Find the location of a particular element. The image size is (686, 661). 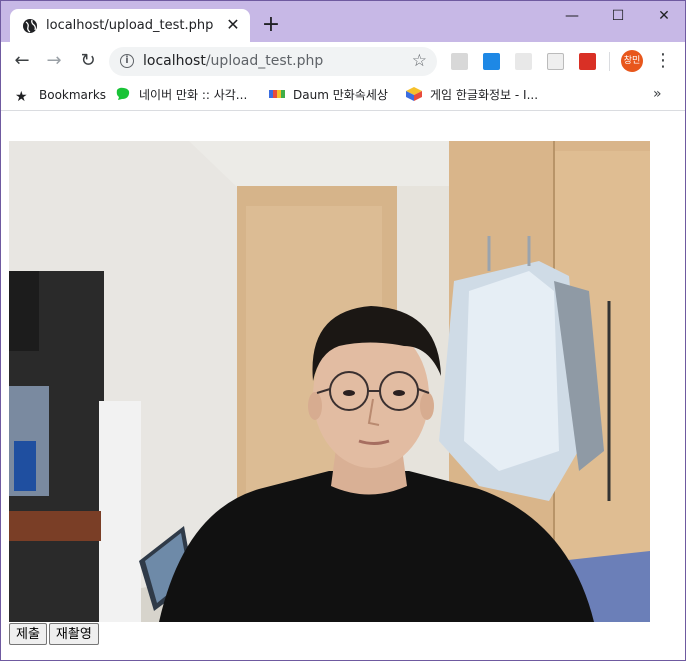

tab-active: localhost/upload_test.php ✕ is located at coordinates (130, 25).